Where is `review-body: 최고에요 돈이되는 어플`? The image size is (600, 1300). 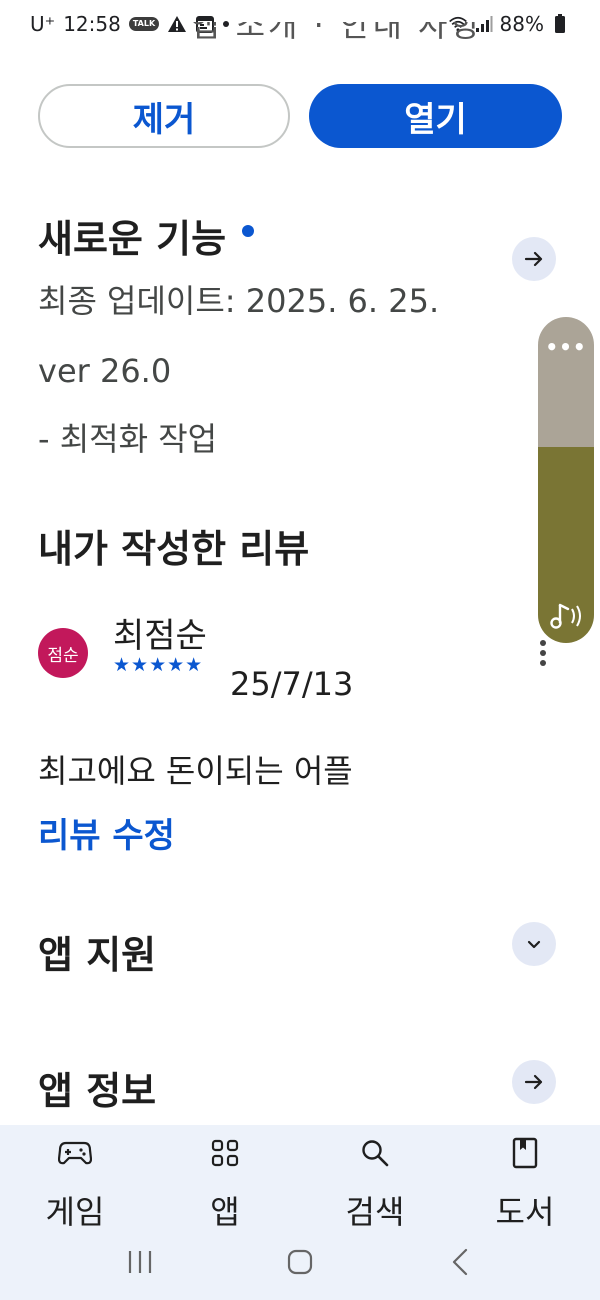
review-body: 최고에요 돈이되는 어플 is located at coordinates (195, 771).